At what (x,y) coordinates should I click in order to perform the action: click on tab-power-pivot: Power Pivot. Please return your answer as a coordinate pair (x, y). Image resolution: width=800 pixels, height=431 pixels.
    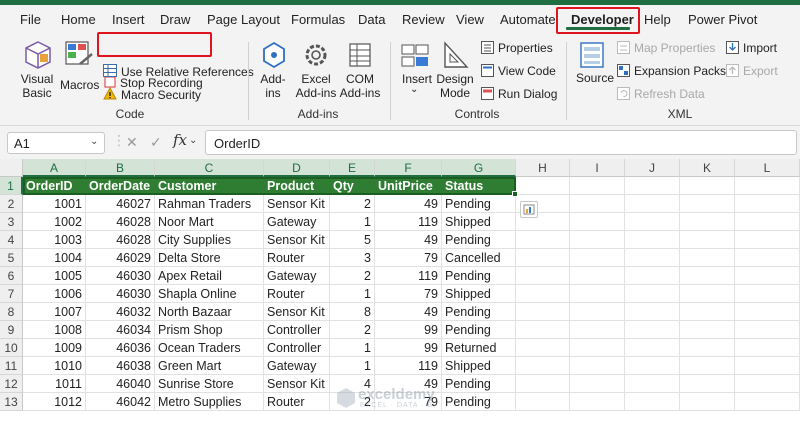
    Looking at the image, I should click on (722, 19).